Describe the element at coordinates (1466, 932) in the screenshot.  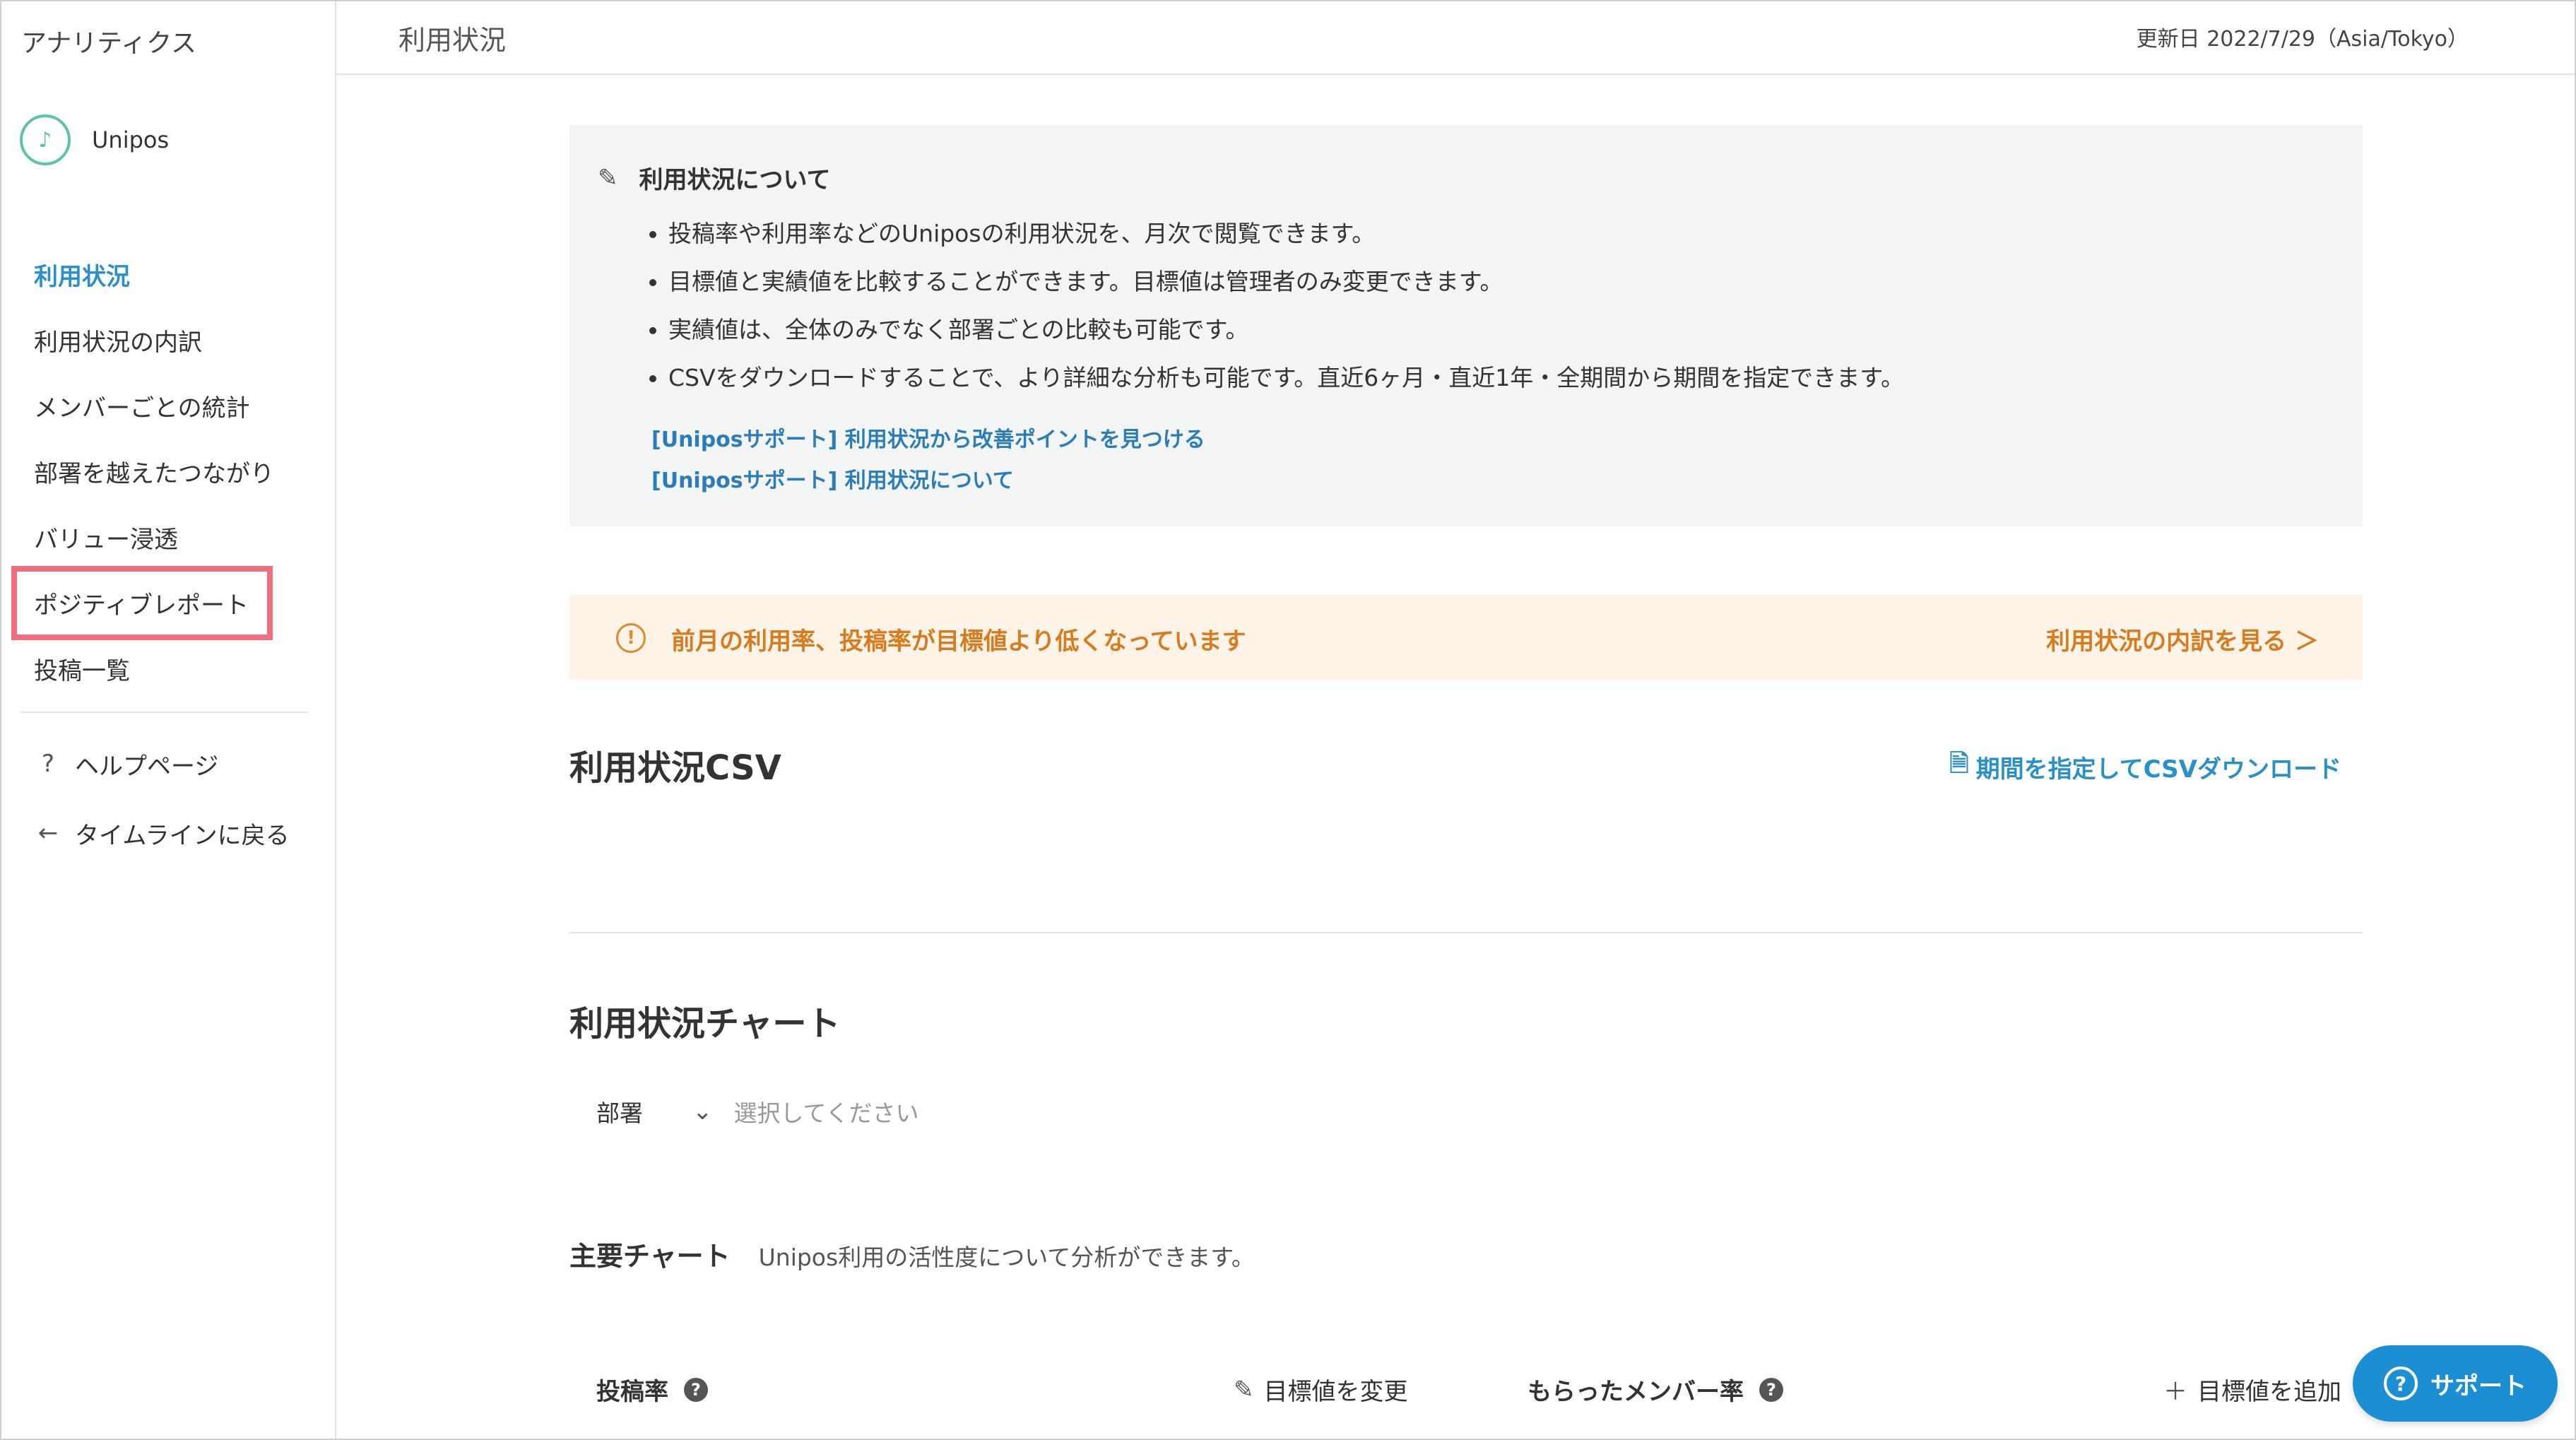
I see `section-divider` at that location.